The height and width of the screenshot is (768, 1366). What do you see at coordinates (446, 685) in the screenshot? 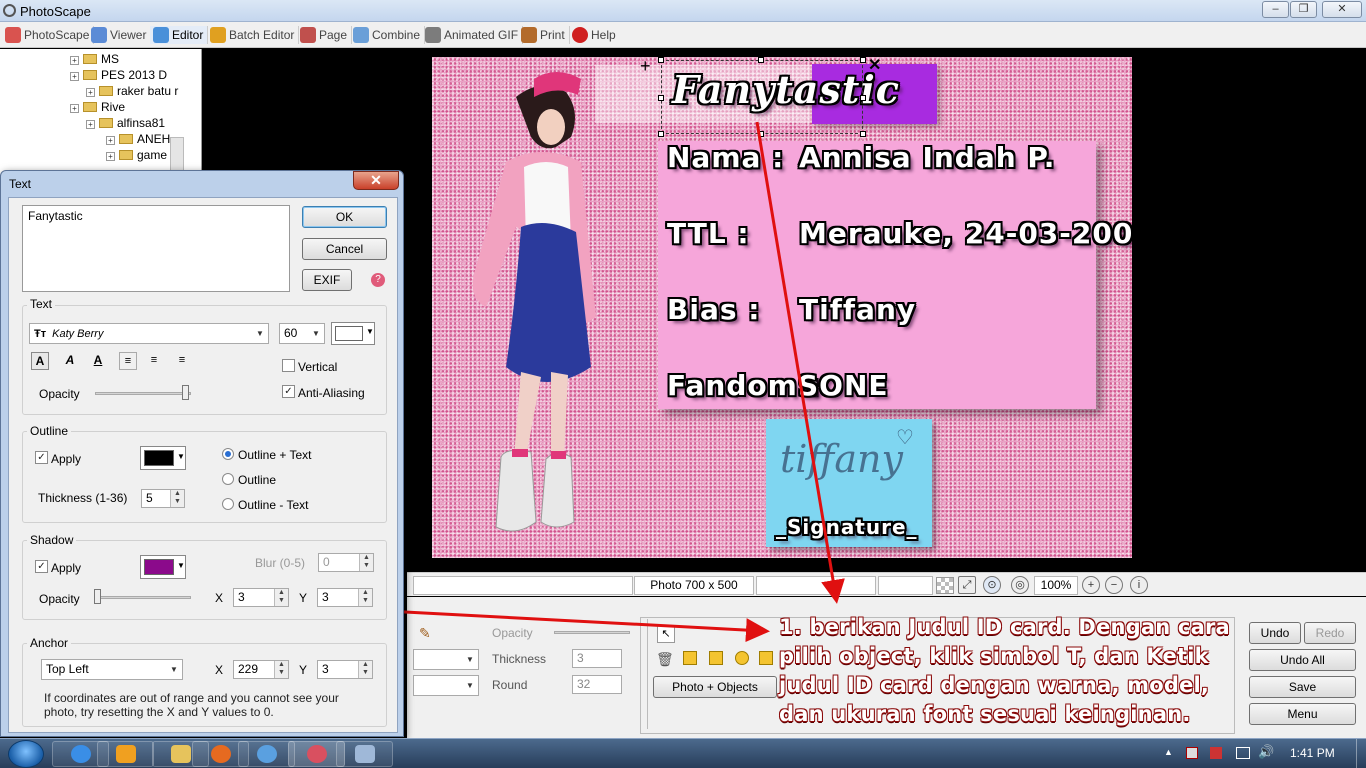
I see `line-end-combo: ▼` at bounding box center [446, 685].